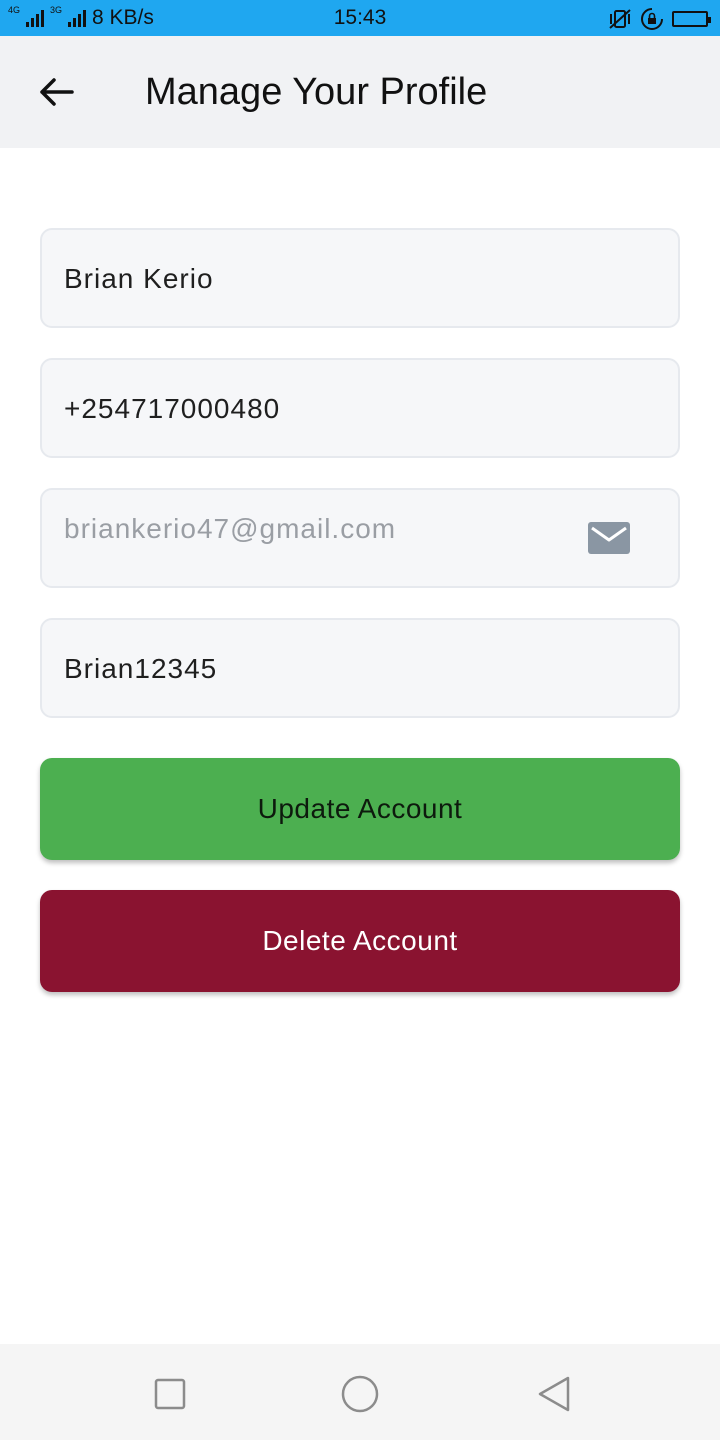  Describe the element at coordinates (620, 19) in the screenshot. I see `vibrate-off-icon` at that location.